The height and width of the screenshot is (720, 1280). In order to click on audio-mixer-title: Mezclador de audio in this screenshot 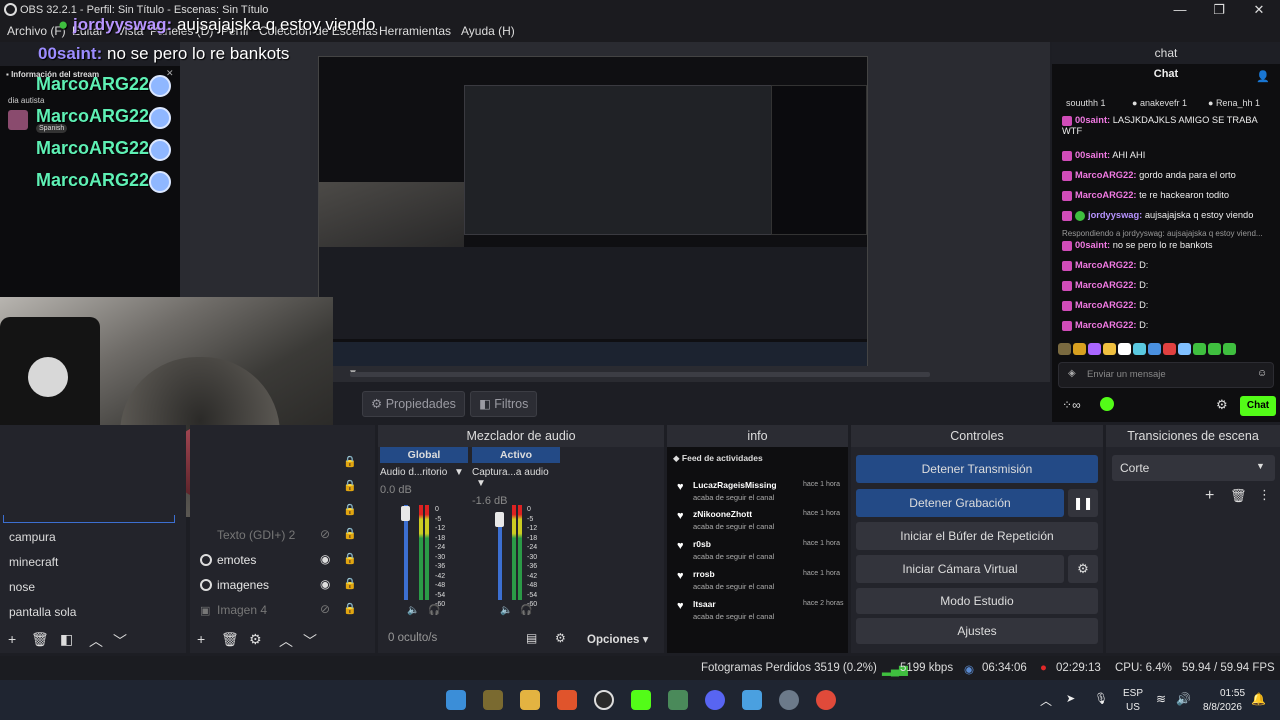, I will do `click(521, 436)`.